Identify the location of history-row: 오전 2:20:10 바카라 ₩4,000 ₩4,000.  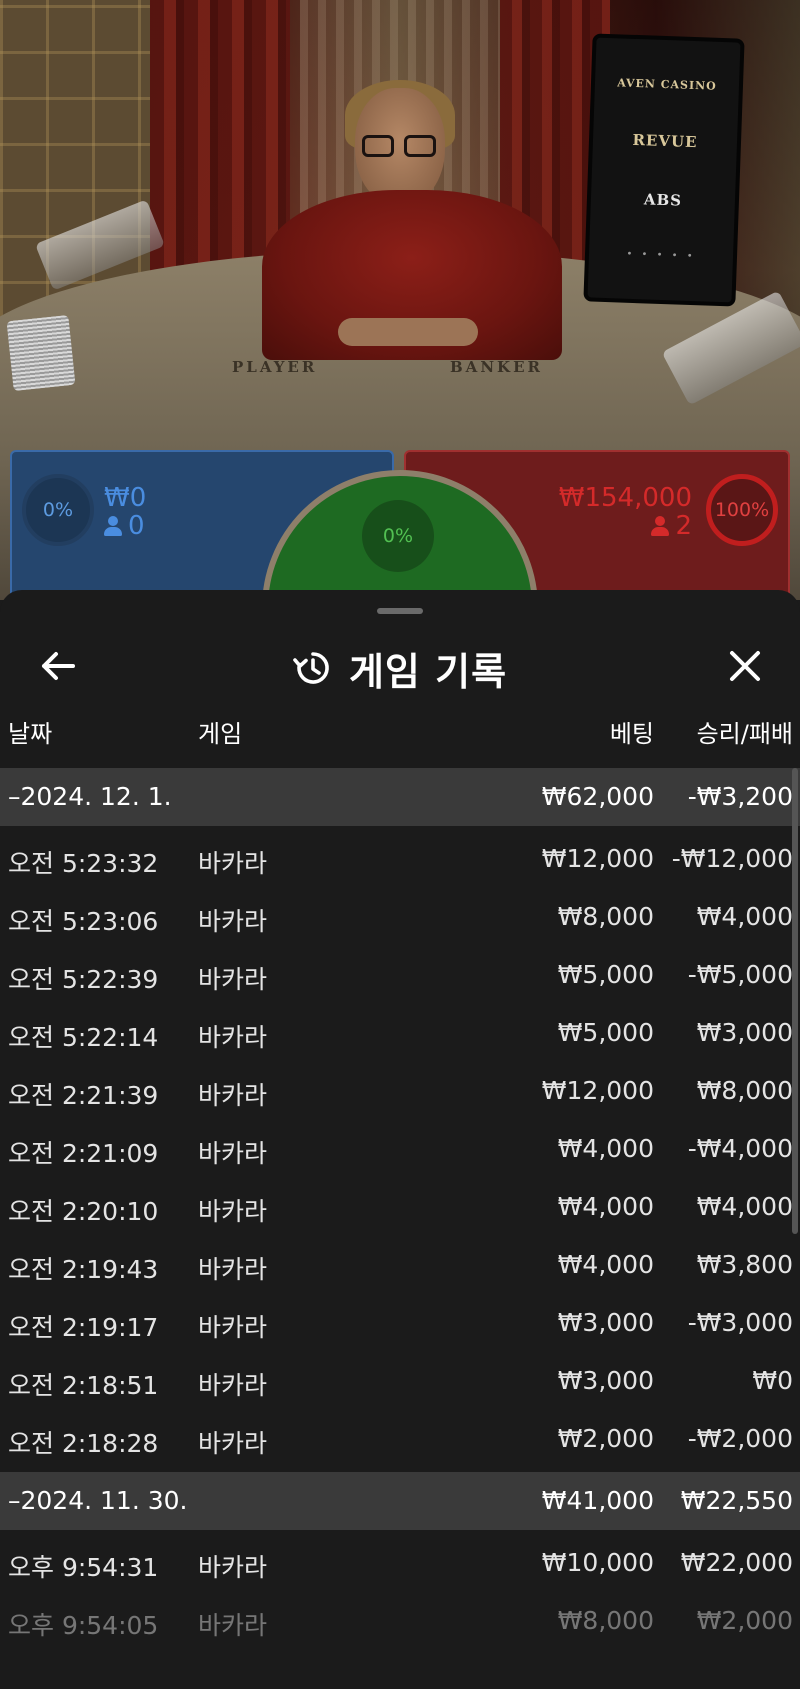
(400, 1207).